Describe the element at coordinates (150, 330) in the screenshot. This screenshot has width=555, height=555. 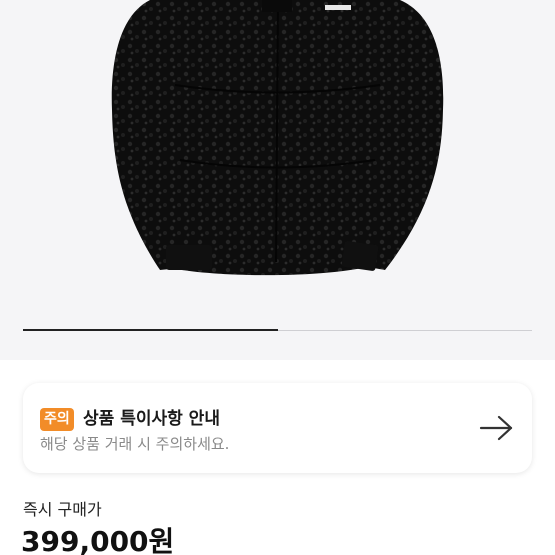
I see `carousel-progress-fill` at that location.